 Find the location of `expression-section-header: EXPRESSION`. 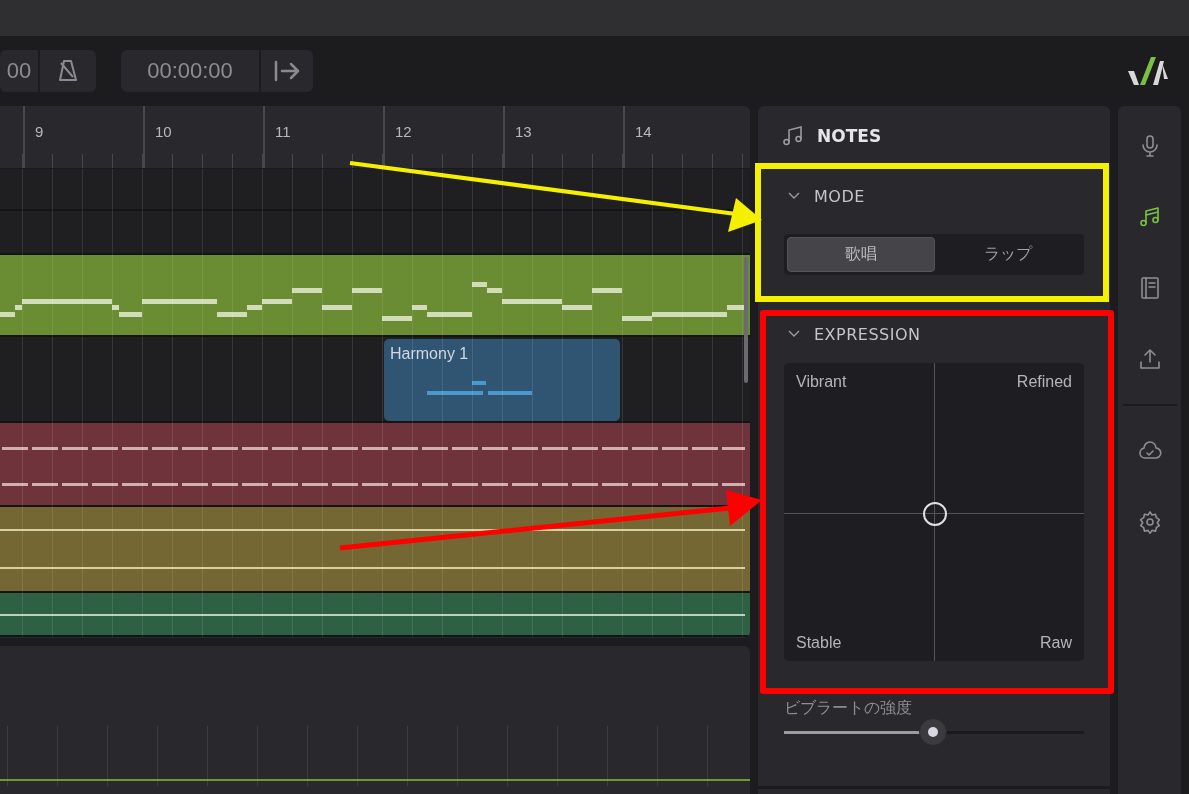

expression-section-header: EXPRESSION is located at coordinates (934, 334).